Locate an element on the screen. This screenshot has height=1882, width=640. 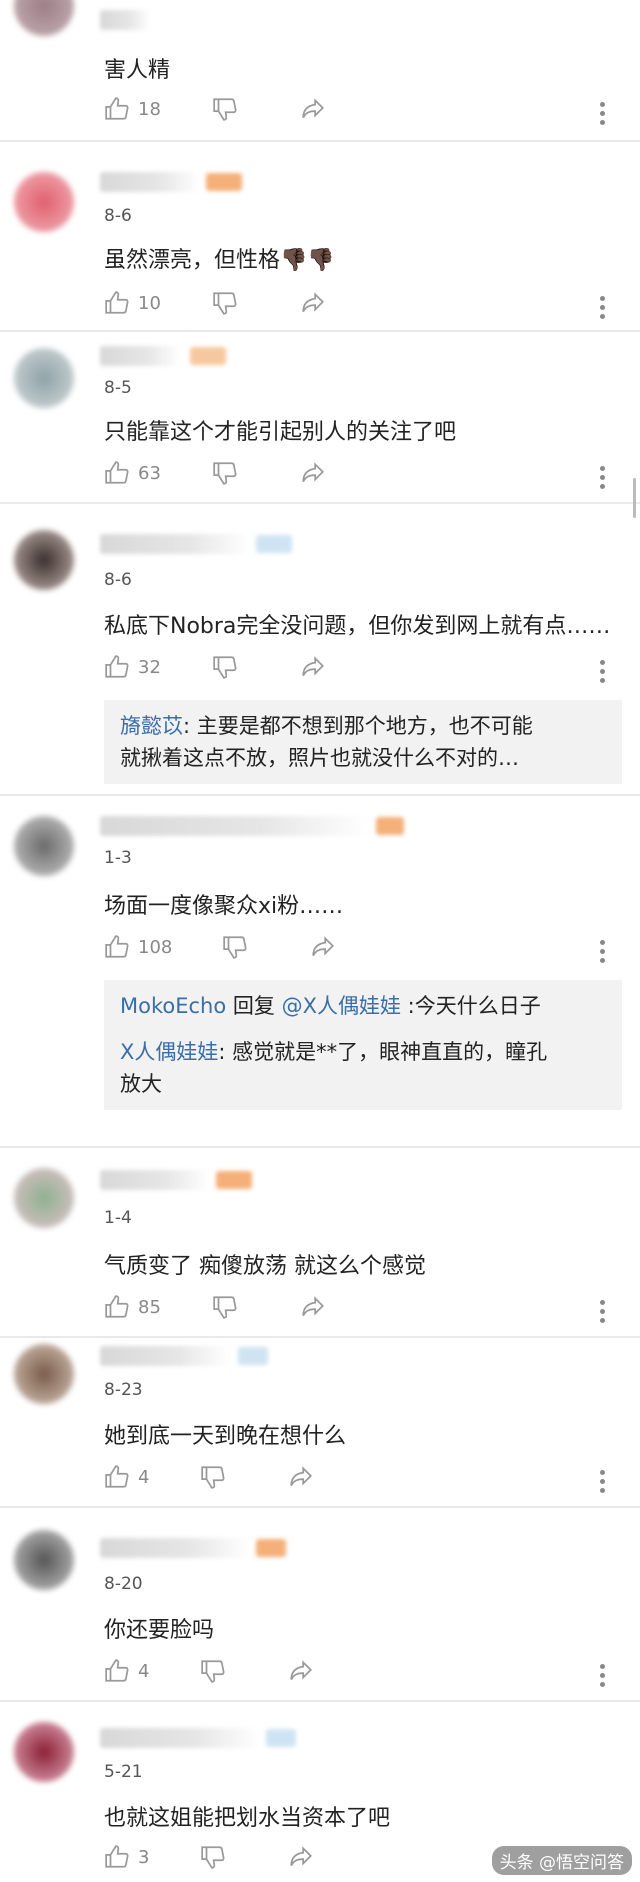
like-button: 63 is located at coordinates (132, 473).